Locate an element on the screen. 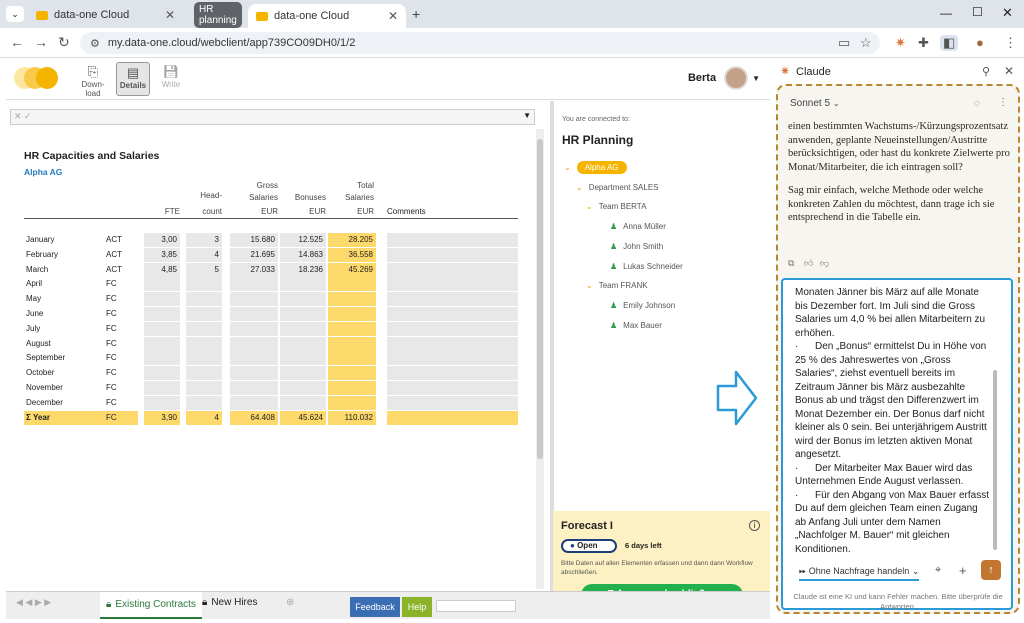  forward-icon: → is located at coordinates (41, 42).